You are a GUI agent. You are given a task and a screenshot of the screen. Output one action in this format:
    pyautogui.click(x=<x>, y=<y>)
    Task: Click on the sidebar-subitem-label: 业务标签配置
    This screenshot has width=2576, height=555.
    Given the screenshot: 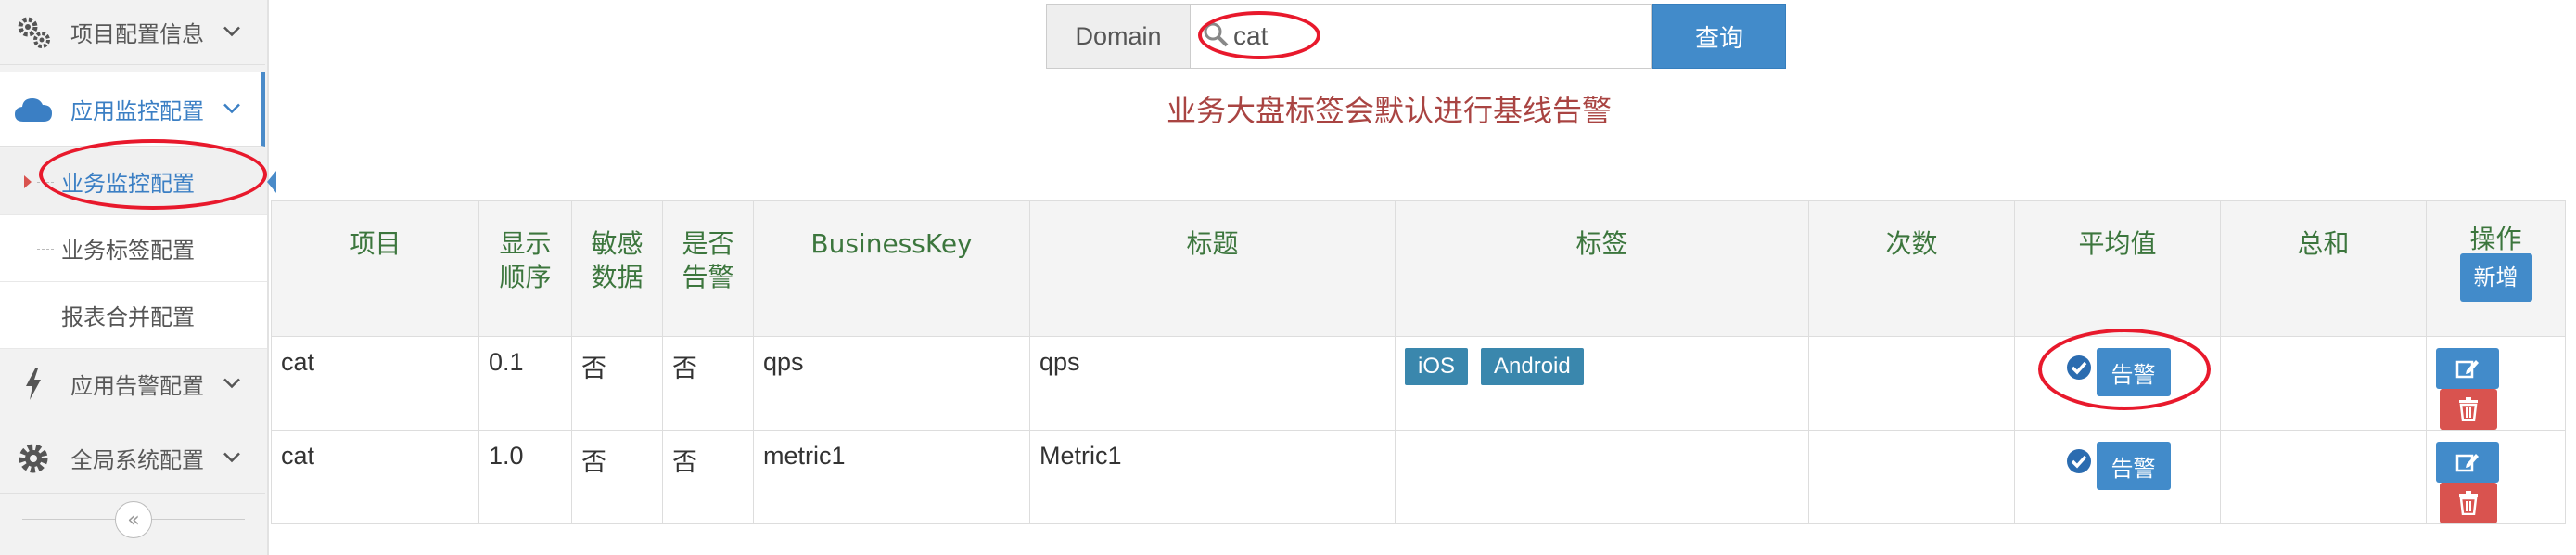 What is the action you would take?
    pyautogui.click(x=128, y=251)
    